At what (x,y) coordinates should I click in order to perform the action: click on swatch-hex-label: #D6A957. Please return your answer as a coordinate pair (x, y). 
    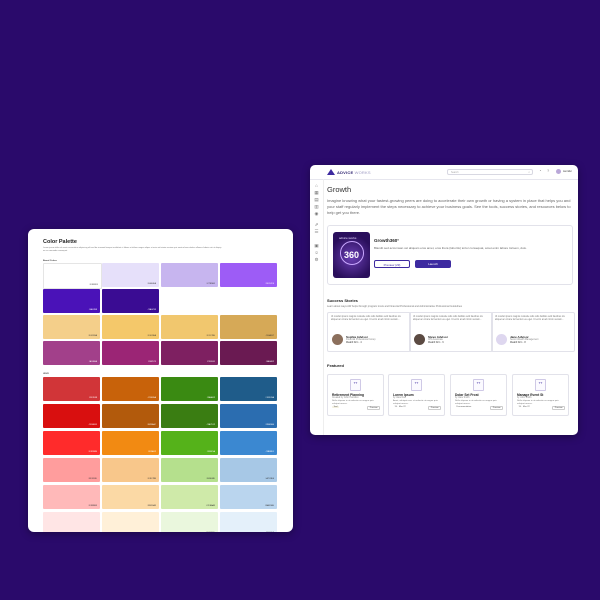
    Looking at the image, I should click on (269, 336).